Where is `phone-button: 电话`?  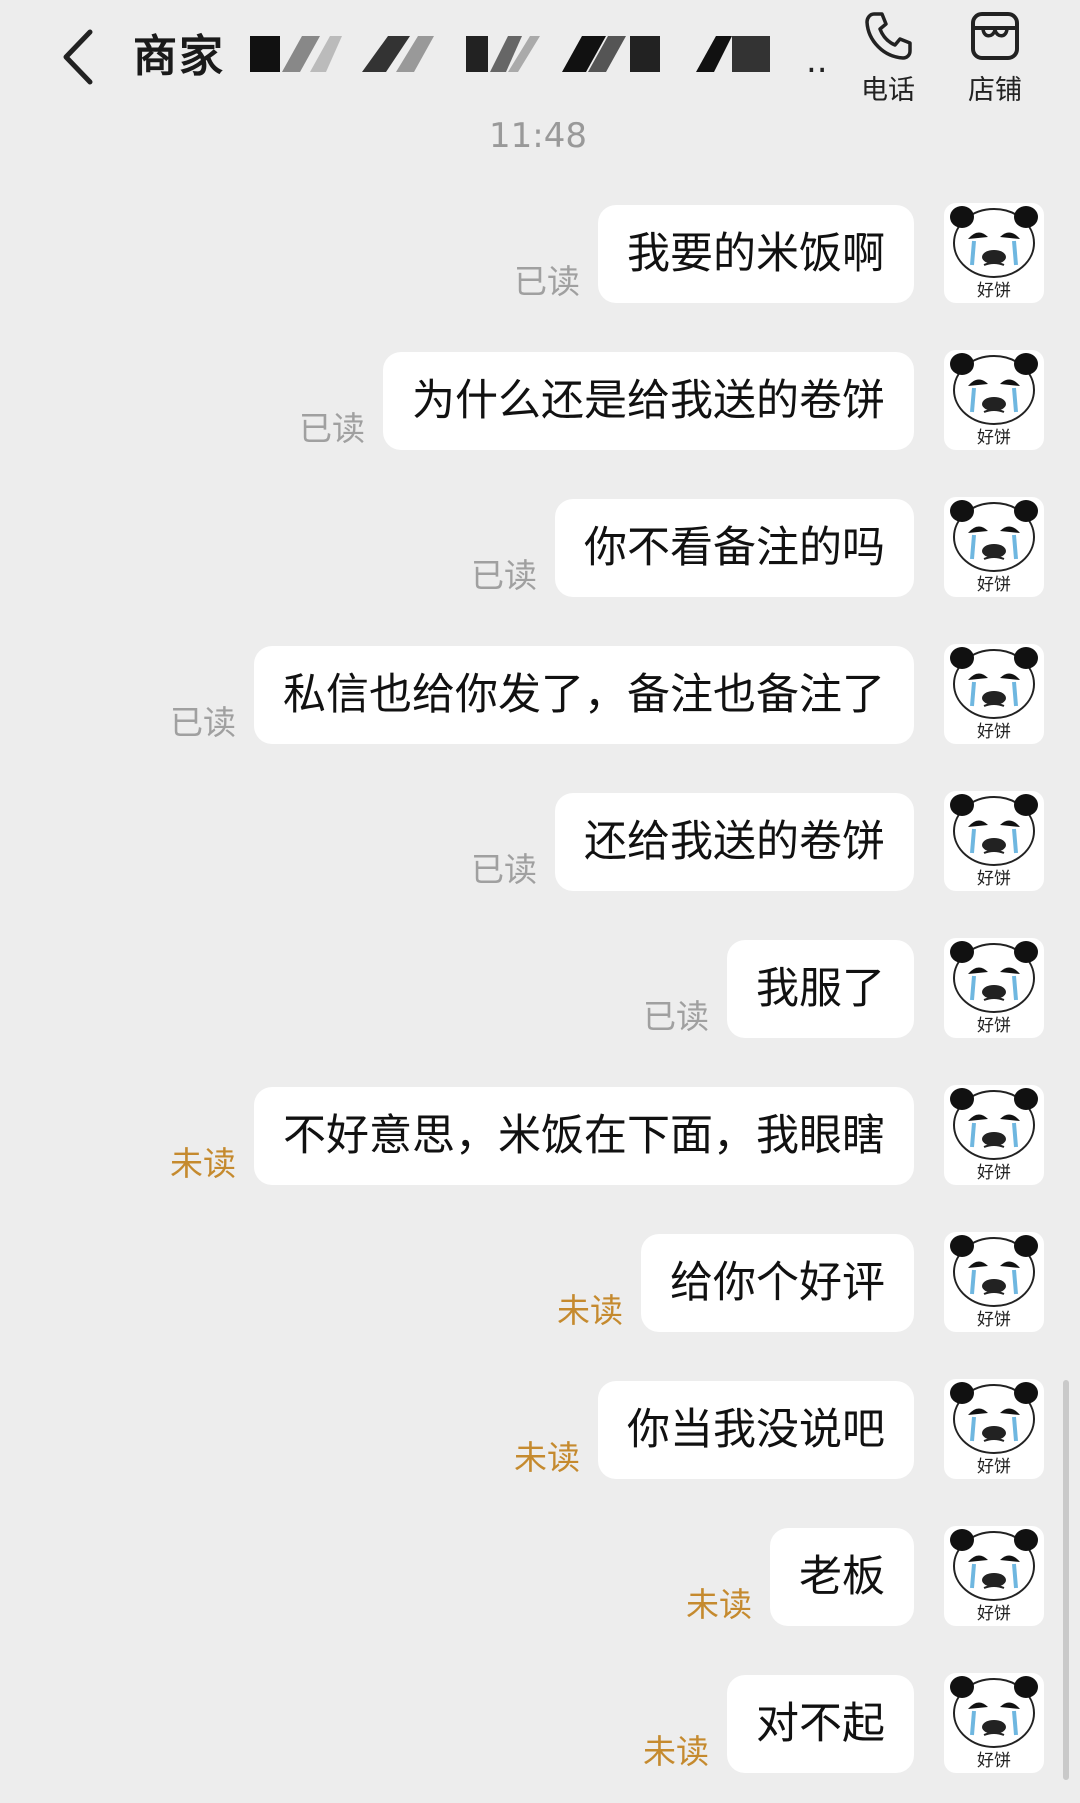 phone-button: 电话 is located at coordinates (888, 58).